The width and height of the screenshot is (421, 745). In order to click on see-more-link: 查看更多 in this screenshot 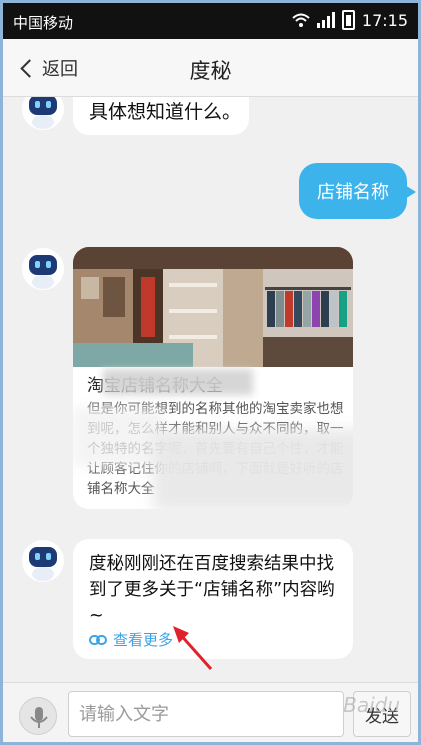, I will do `click(131, 639)`.